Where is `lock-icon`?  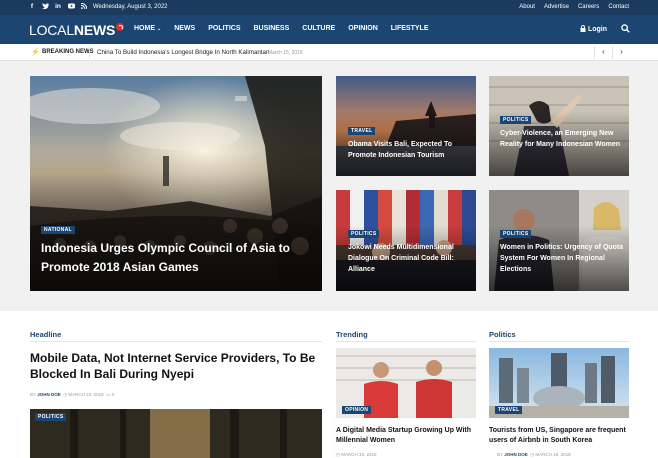 lock-icon is located at coordinates (583, 28).